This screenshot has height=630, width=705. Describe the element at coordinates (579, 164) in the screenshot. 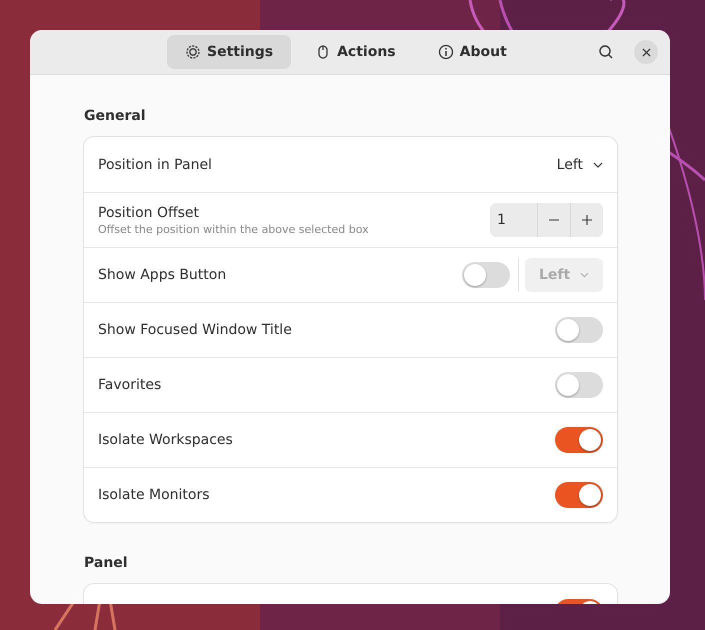

I see `dropdown: Left` at that location.